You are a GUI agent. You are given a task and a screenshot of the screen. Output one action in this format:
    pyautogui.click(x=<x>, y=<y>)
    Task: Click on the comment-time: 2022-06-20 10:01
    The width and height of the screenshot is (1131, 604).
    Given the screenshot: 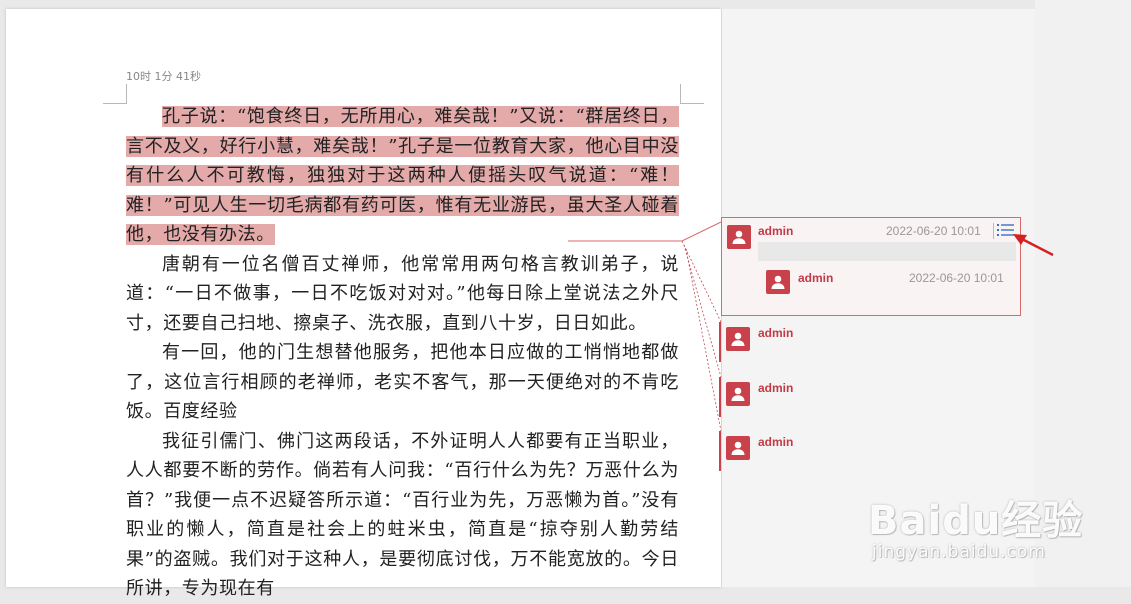 What is the action you would take?
    pyautogui.click(x=933, y=231)
    